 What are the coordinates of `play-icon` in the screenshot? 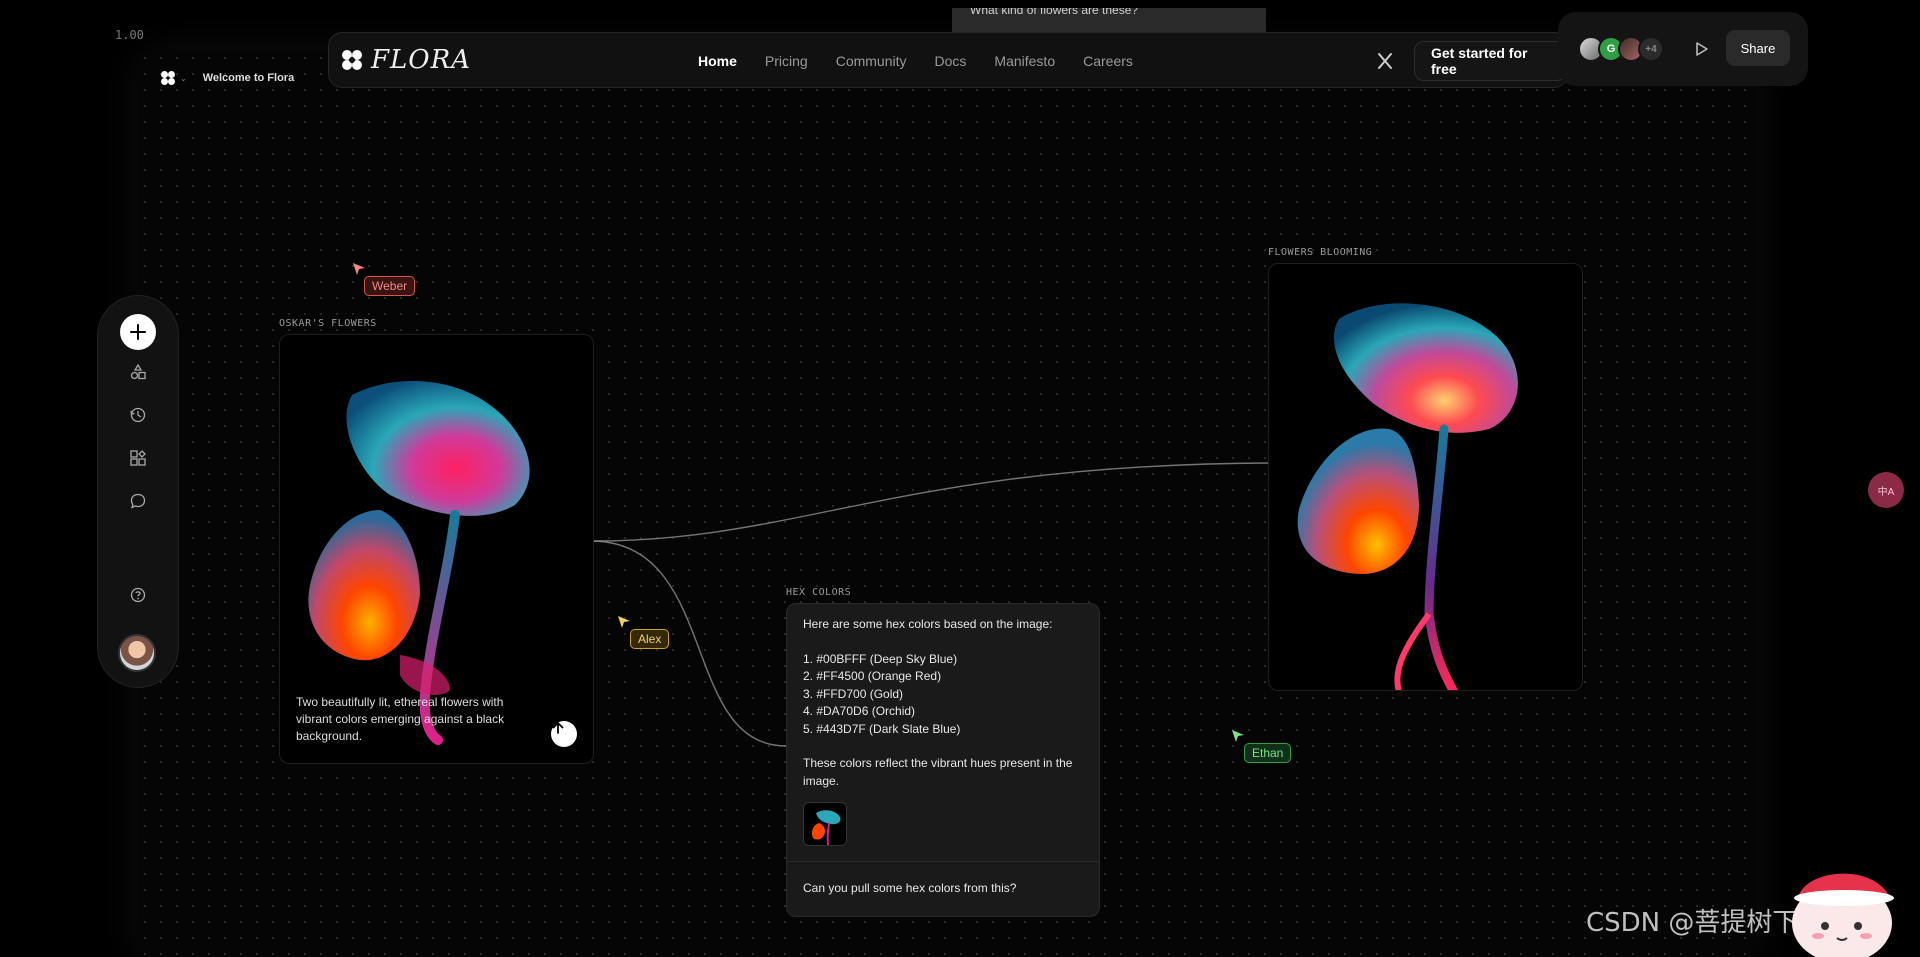 It's located at (1701, 49).